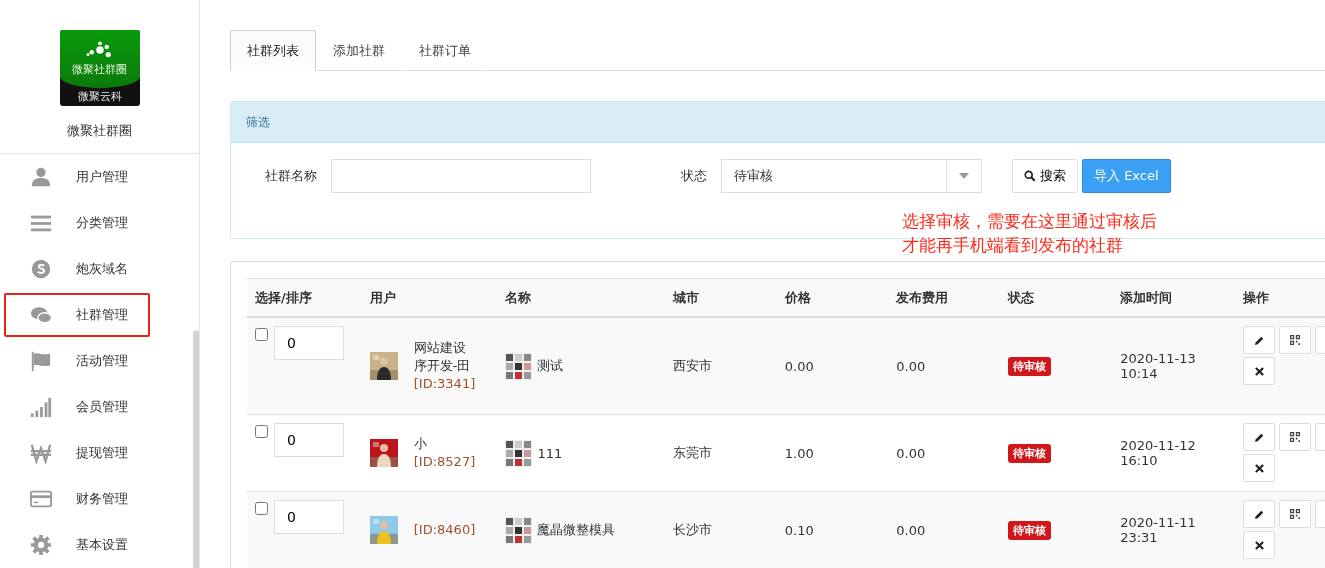 This screenshot has height=568, width=1325. What do you see at coordinates (273, 50) in the screenshot?
I see `tab: 社群列表` at bounding box center [273, 50].